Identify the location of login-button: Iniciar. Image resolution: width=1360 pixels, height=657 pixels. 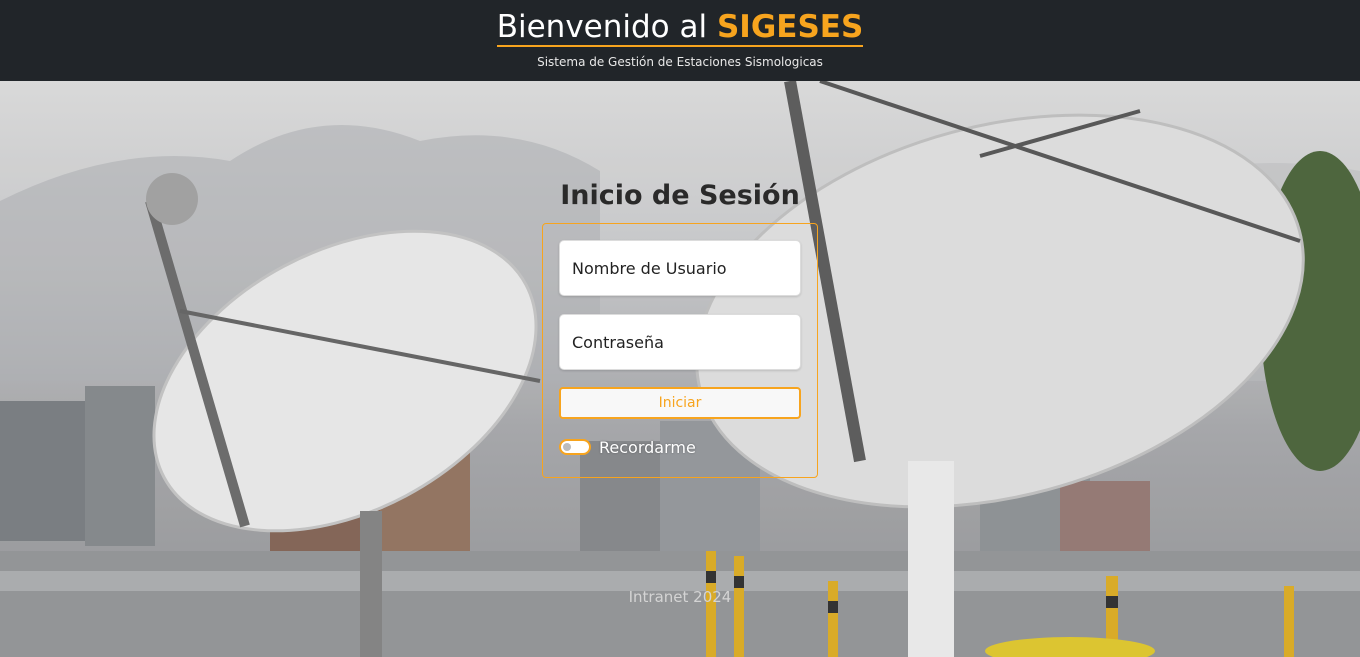
(680, 403).